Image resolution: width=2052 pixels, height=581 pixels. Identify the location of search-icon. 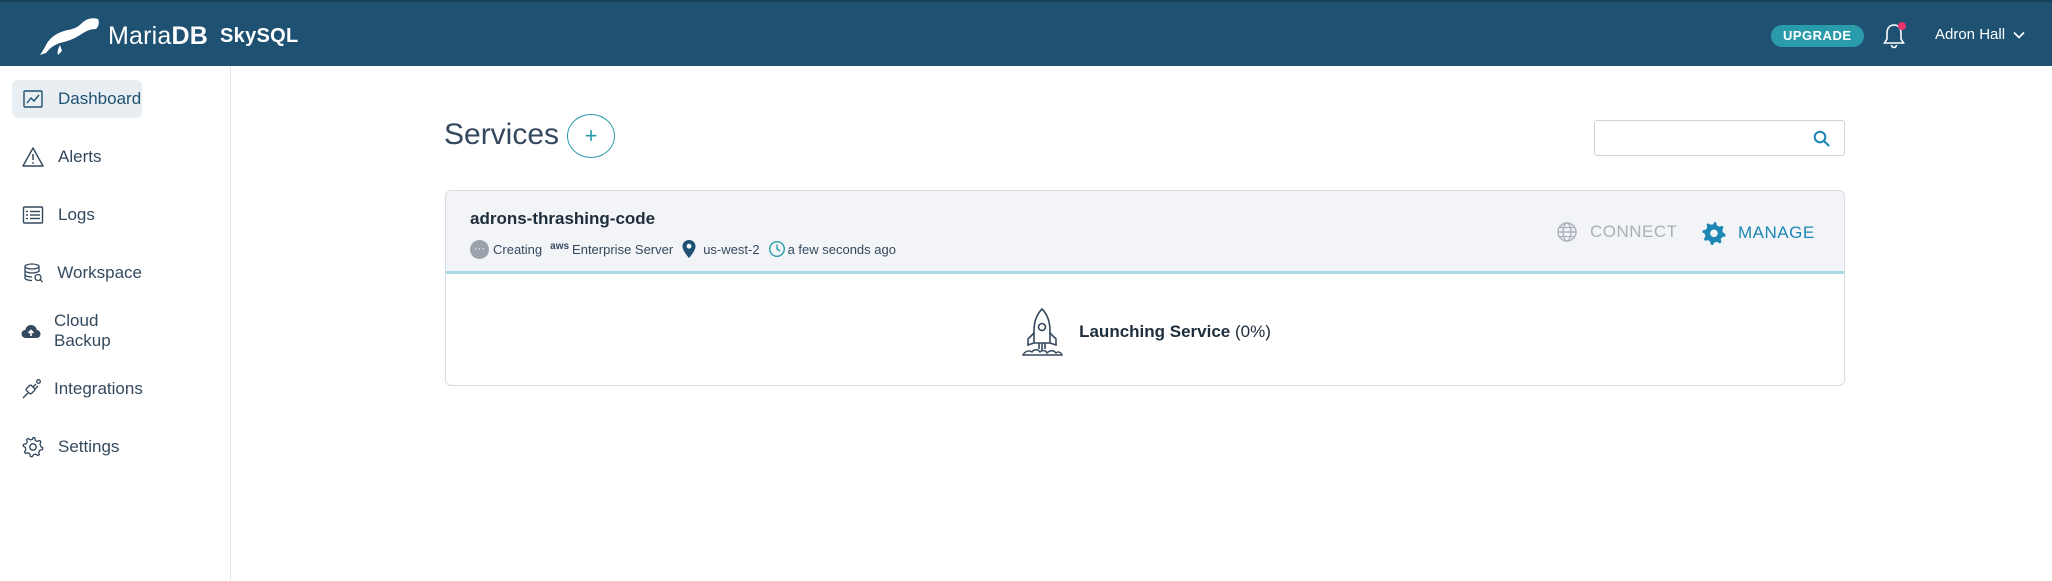
(1821, 138).